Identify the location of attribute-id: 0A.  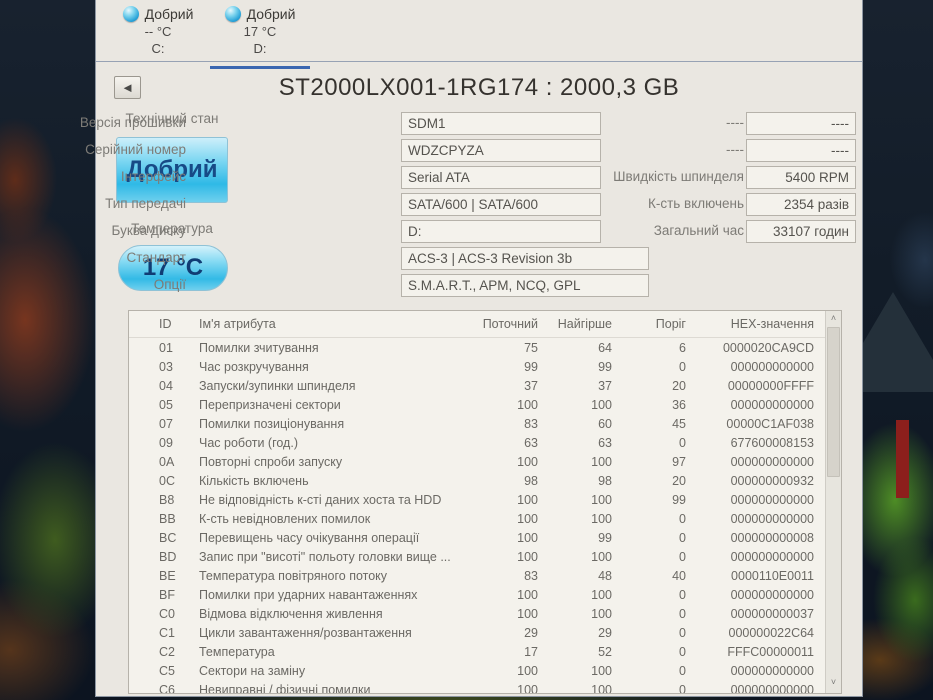
(167, 461).